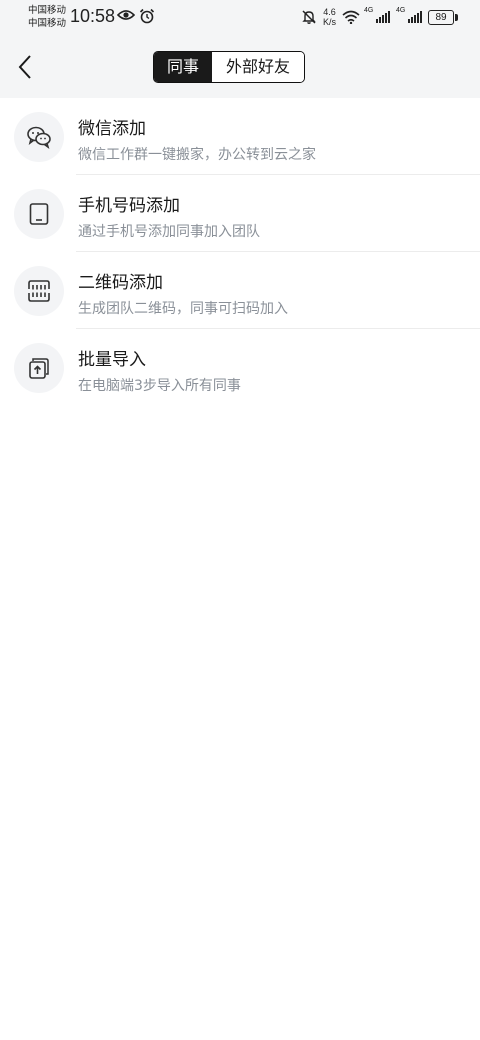 This screenshot has width=480, height=1040. I want to click on segmented-control: 同事 外部好友, so click(229, 67).